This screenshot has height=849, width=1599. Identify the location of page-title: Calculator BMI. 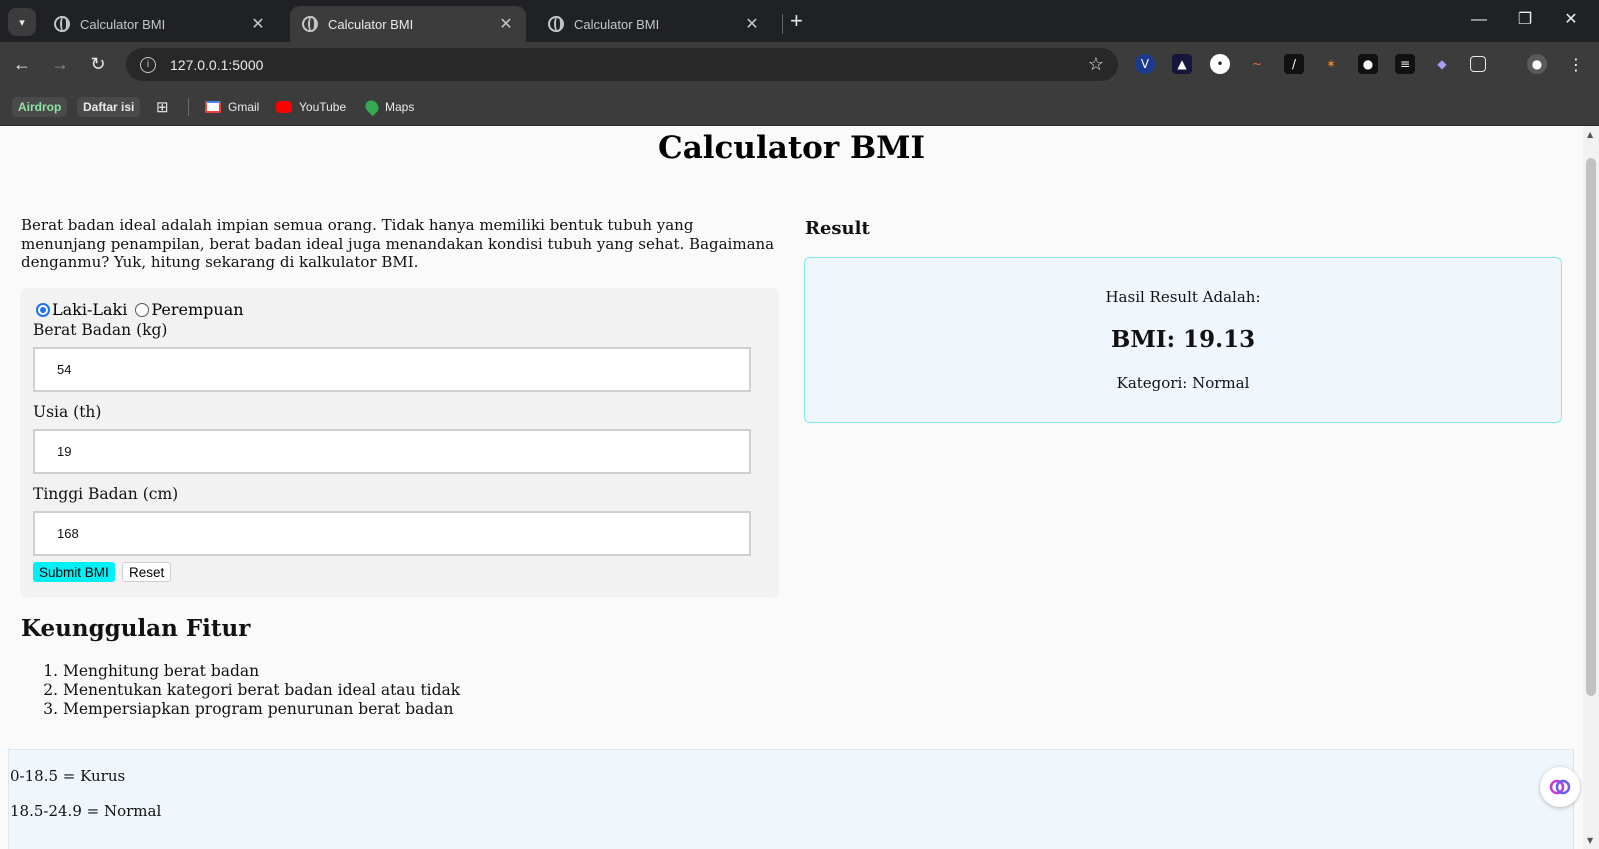
(791, 148).